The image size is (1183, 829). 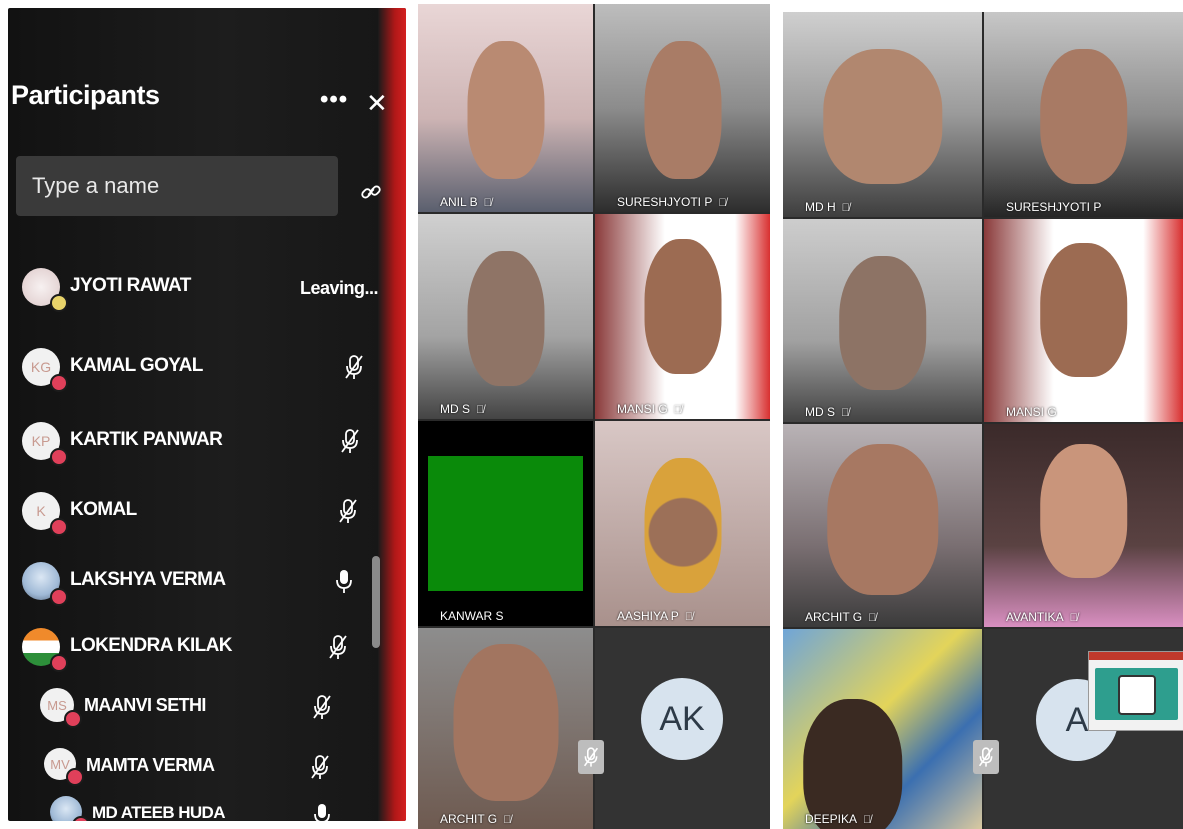 I want to click on video-tile: DEEPIKA 🎙̸, so click(x=882, y=729).